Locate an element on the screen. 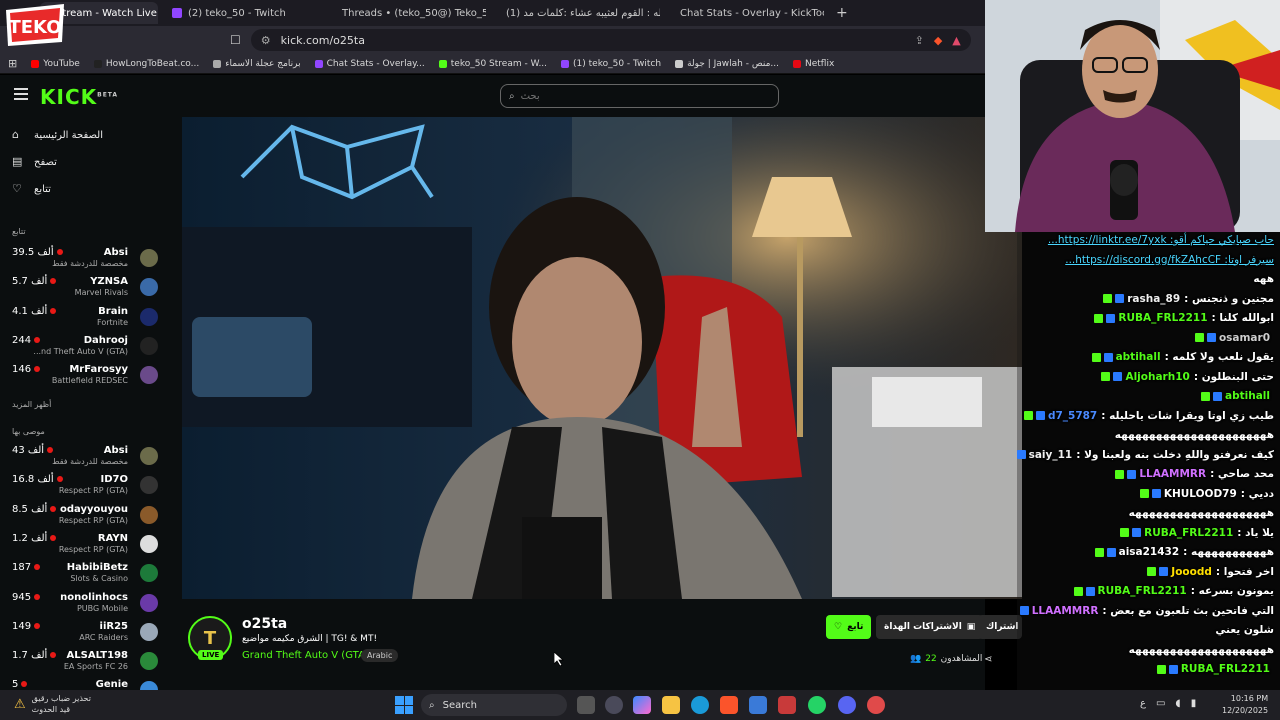 The height and width of the screenshot is (720, 1280). weather-widget: ⚠ تحذير ضباب رقيق قيد الحدوث is located at coordinates (52, 704).